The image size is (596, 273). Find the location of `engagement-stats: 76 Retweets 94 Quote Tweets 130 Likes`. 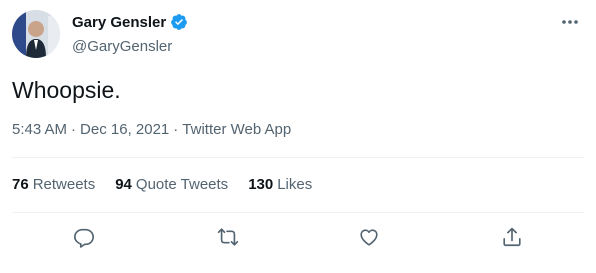

engagement-stats: 76 Retweets 94 Quote Tweets 130 Likes is located at coordinates (162, 184).